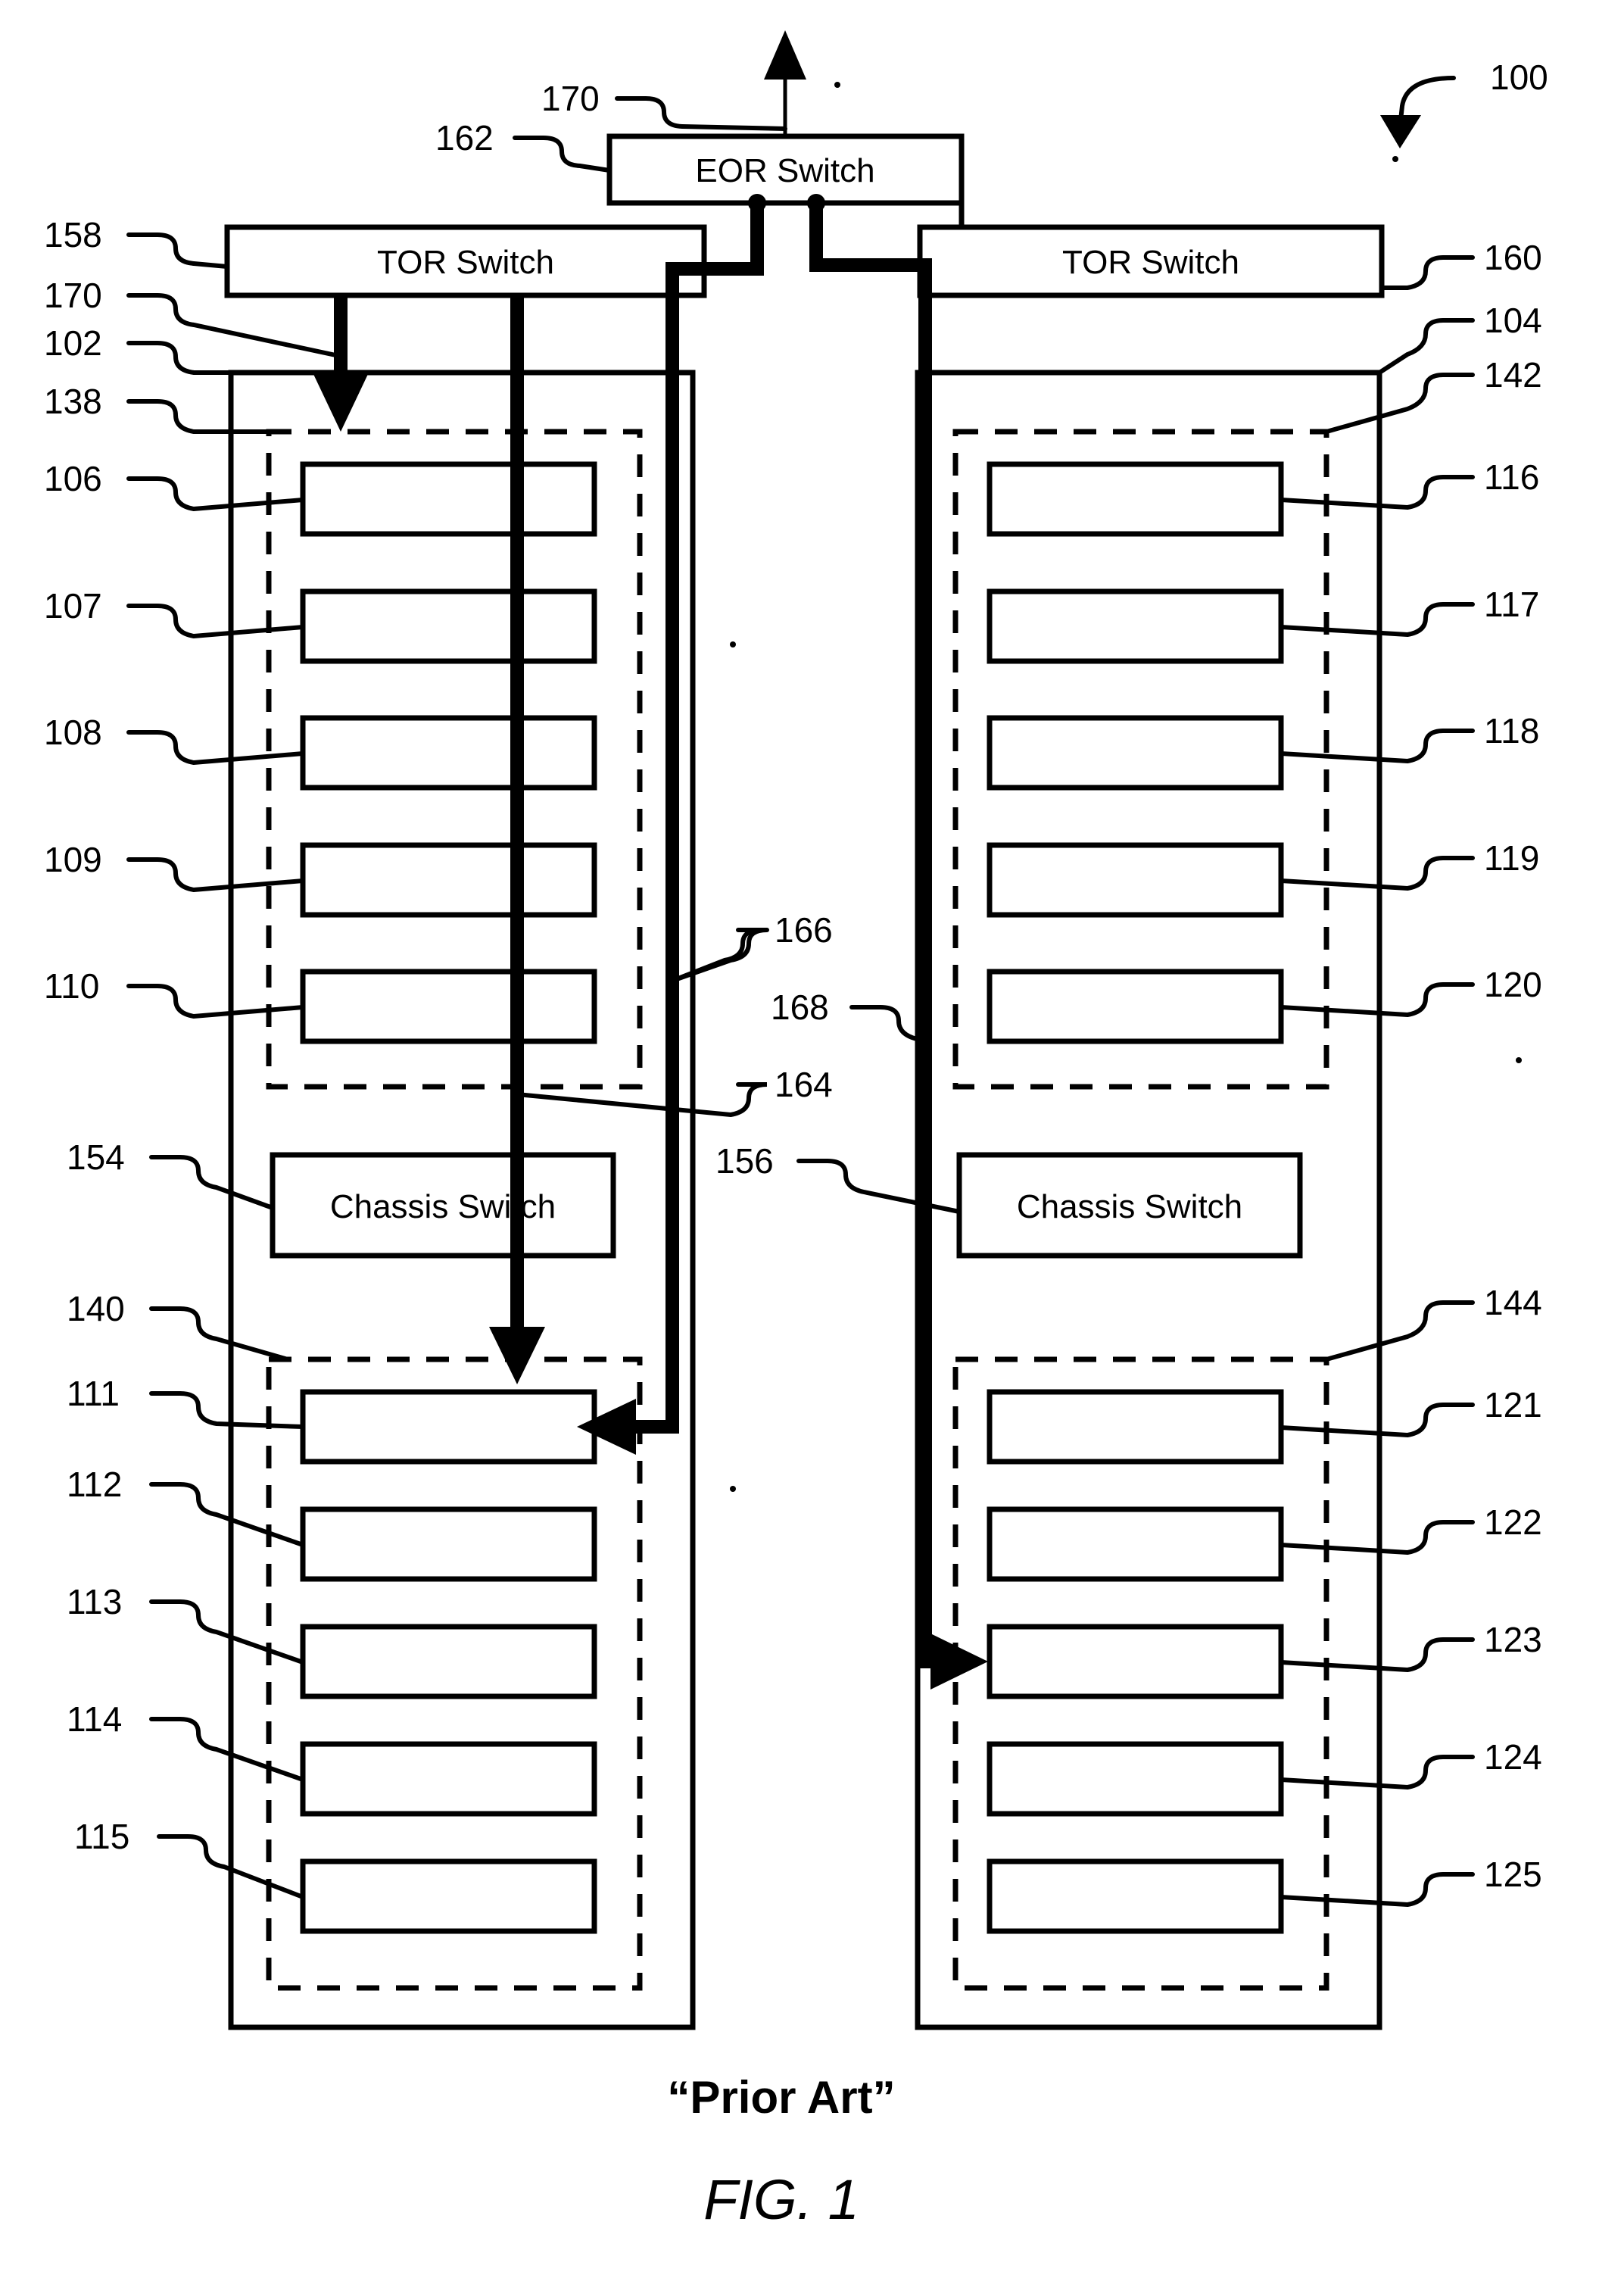 The height and width of the screenshot is (2281, 1624). I want to click on ref-label-144: 144, so click(1513, 1302).